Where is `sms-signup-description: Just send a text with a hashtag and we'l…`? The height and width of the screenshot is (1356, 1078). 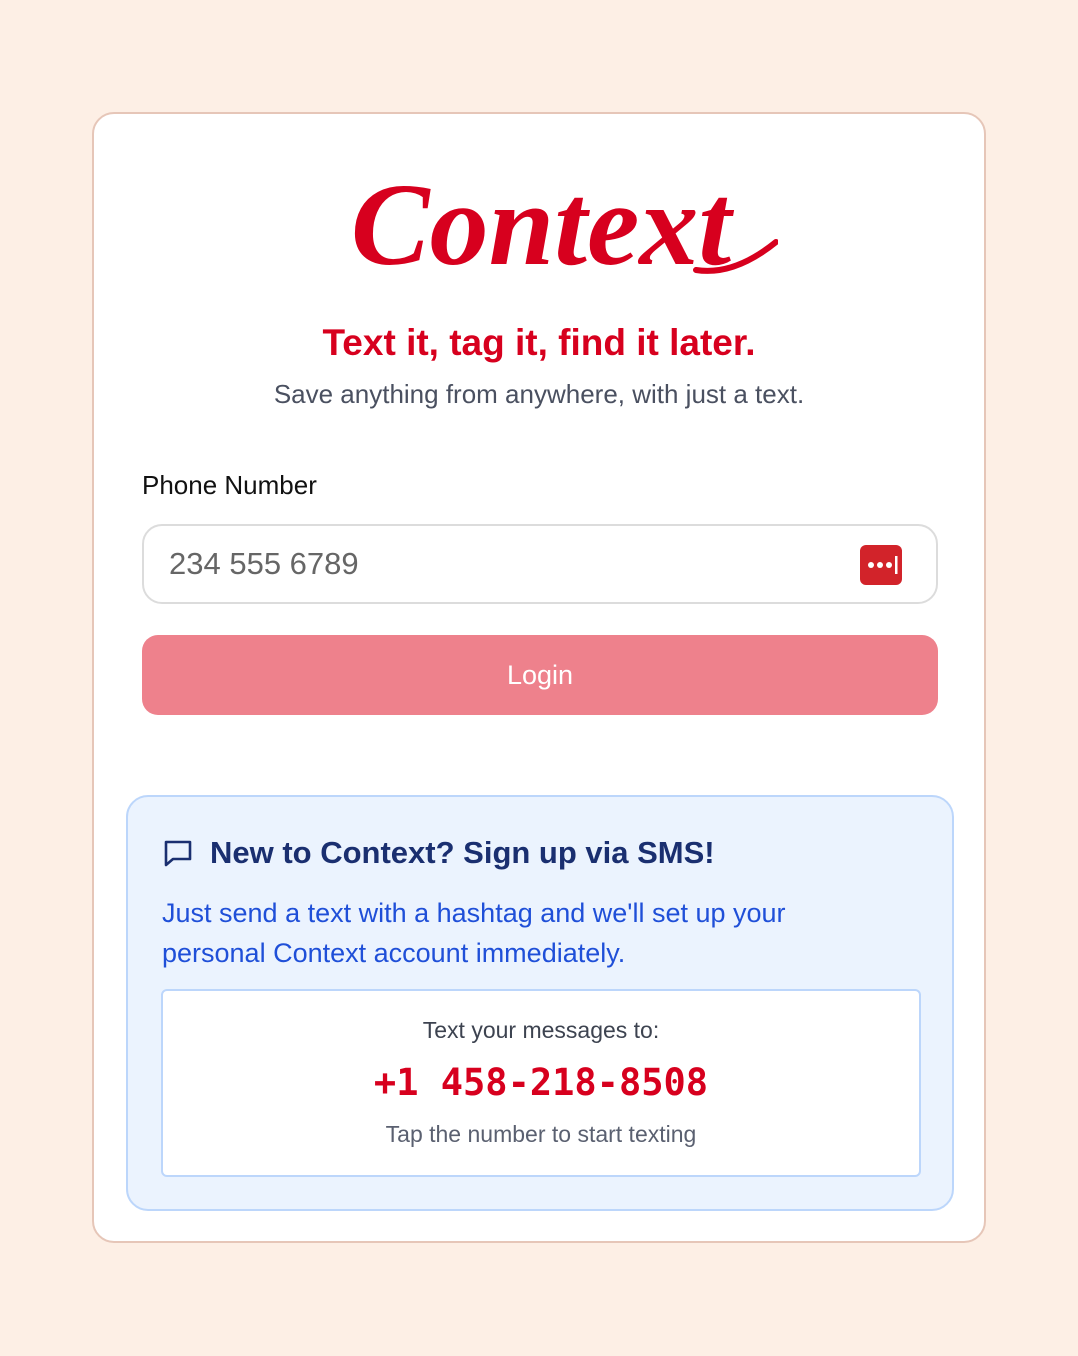 sms-signup-description: Just send a text with a hashtag and we'l… is located at coordinates (474, 933).